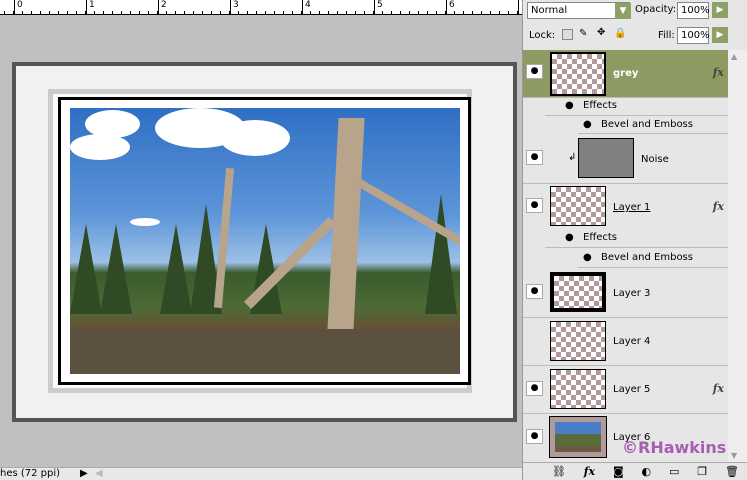 This screenshot has height=480, width=747. I want to click on fill-label: Fill:, so click(666, 35).